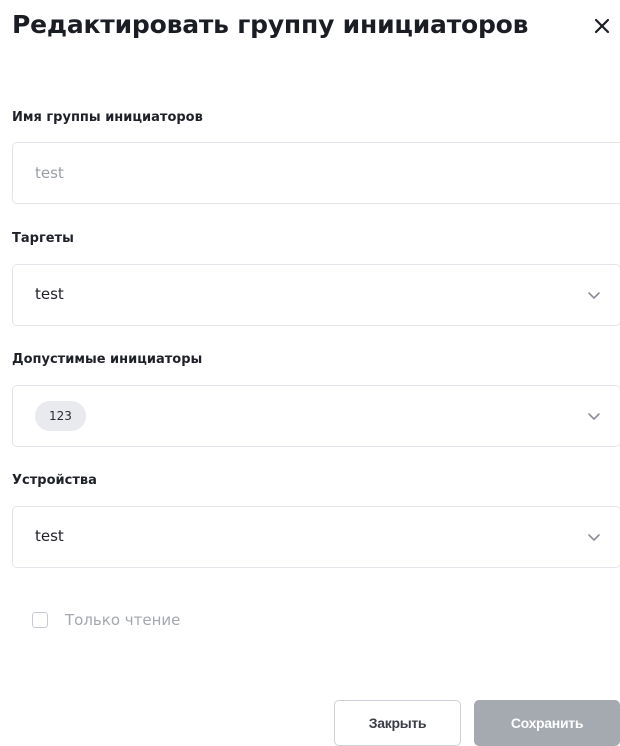 Image resolution: width=620 pixels, height=746 pixels. Describe the element at coordinates (49, 294) in the screenshot. I see `targets-selected-value: test` at that location.